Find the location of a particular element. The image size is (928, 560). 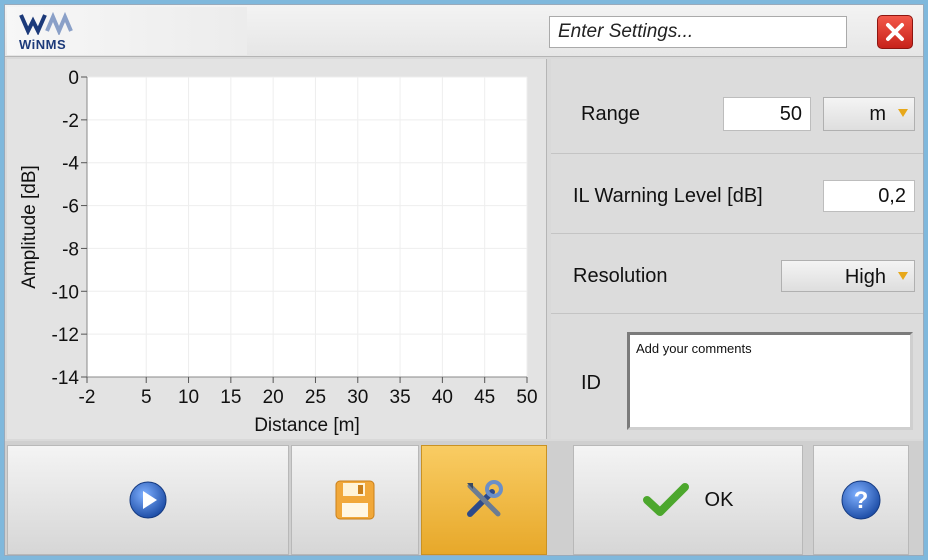

x-axis-title: Distance [m] is located at coordinates (307, 425).